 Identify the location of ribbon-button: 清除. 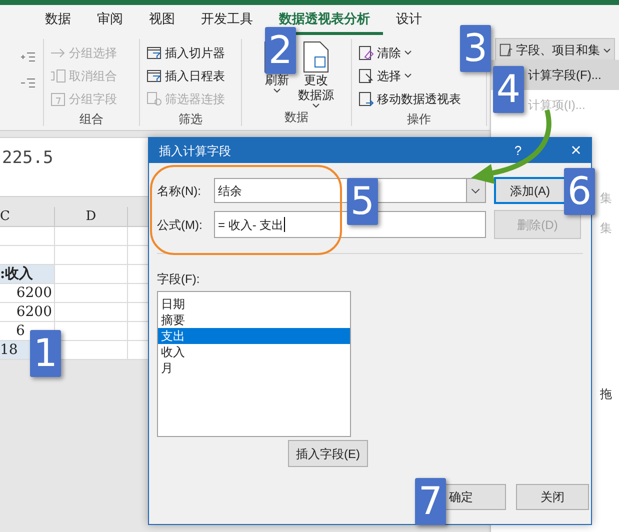
(385, 52).